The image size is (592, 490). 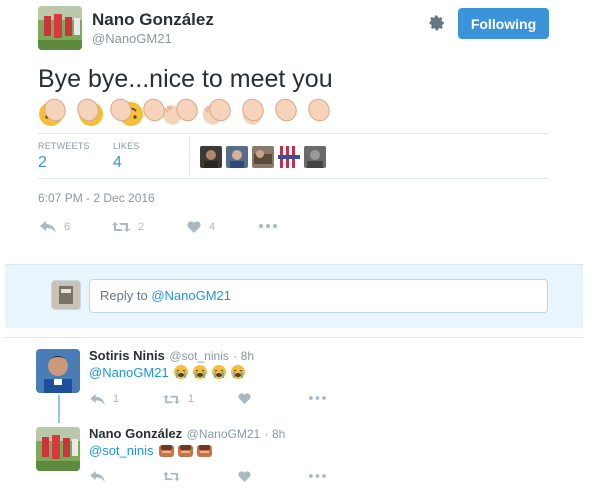 I want to click on retweets-count: 2, so click(x=42, y=163).